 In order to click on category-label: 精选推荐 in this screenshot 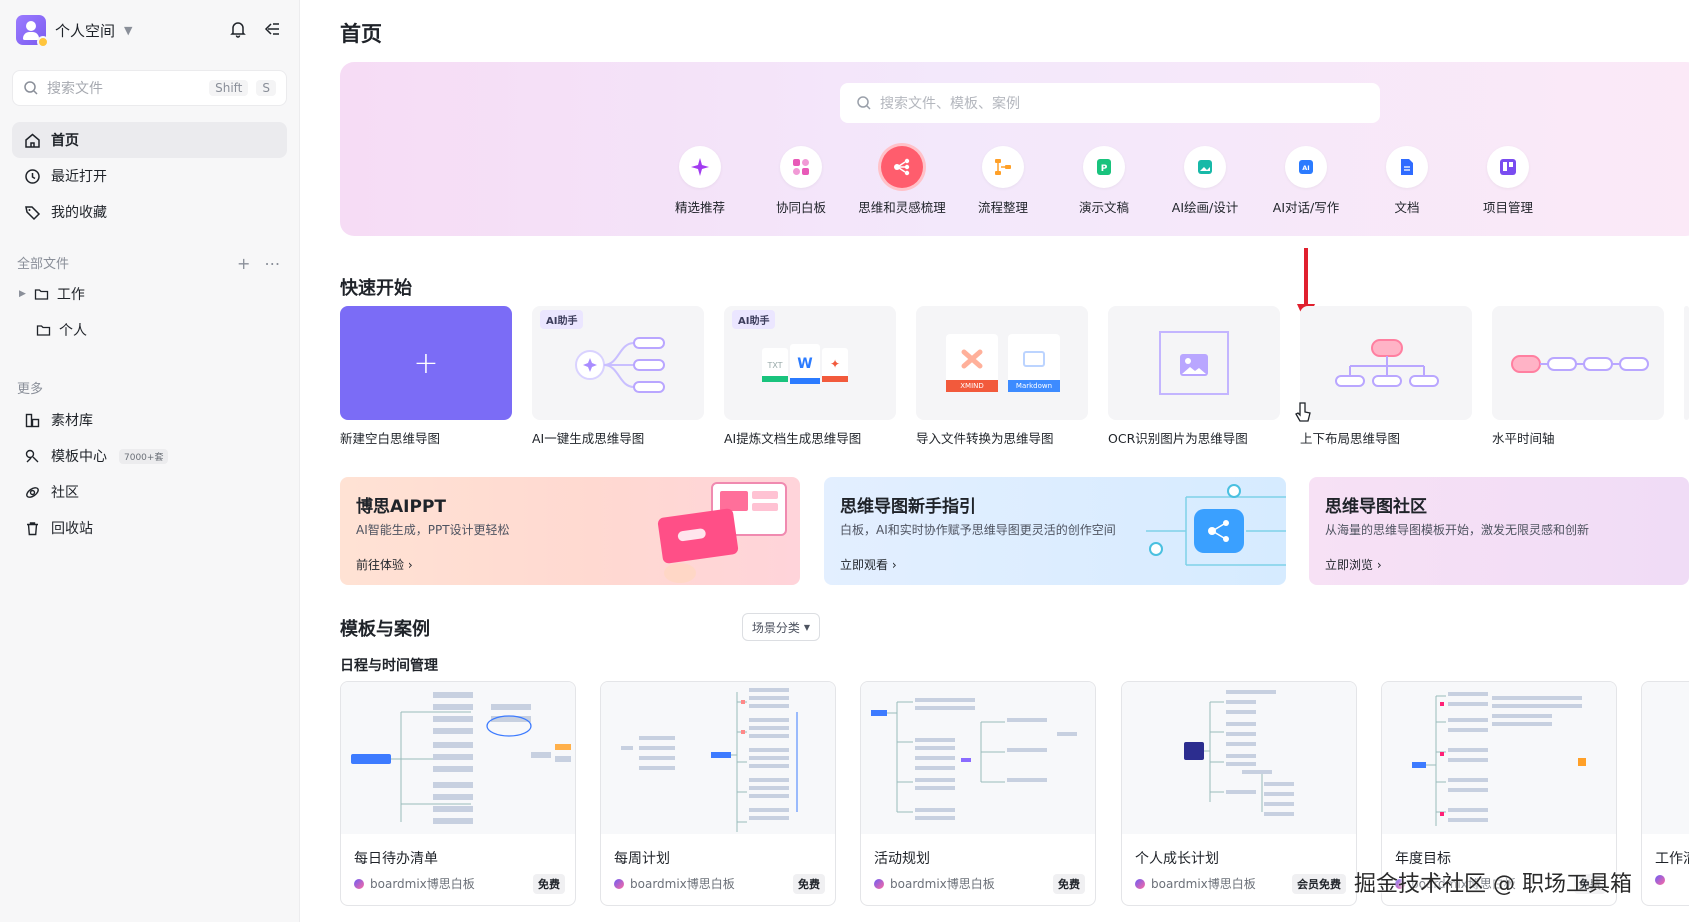, I will do `click(699, 207)`.